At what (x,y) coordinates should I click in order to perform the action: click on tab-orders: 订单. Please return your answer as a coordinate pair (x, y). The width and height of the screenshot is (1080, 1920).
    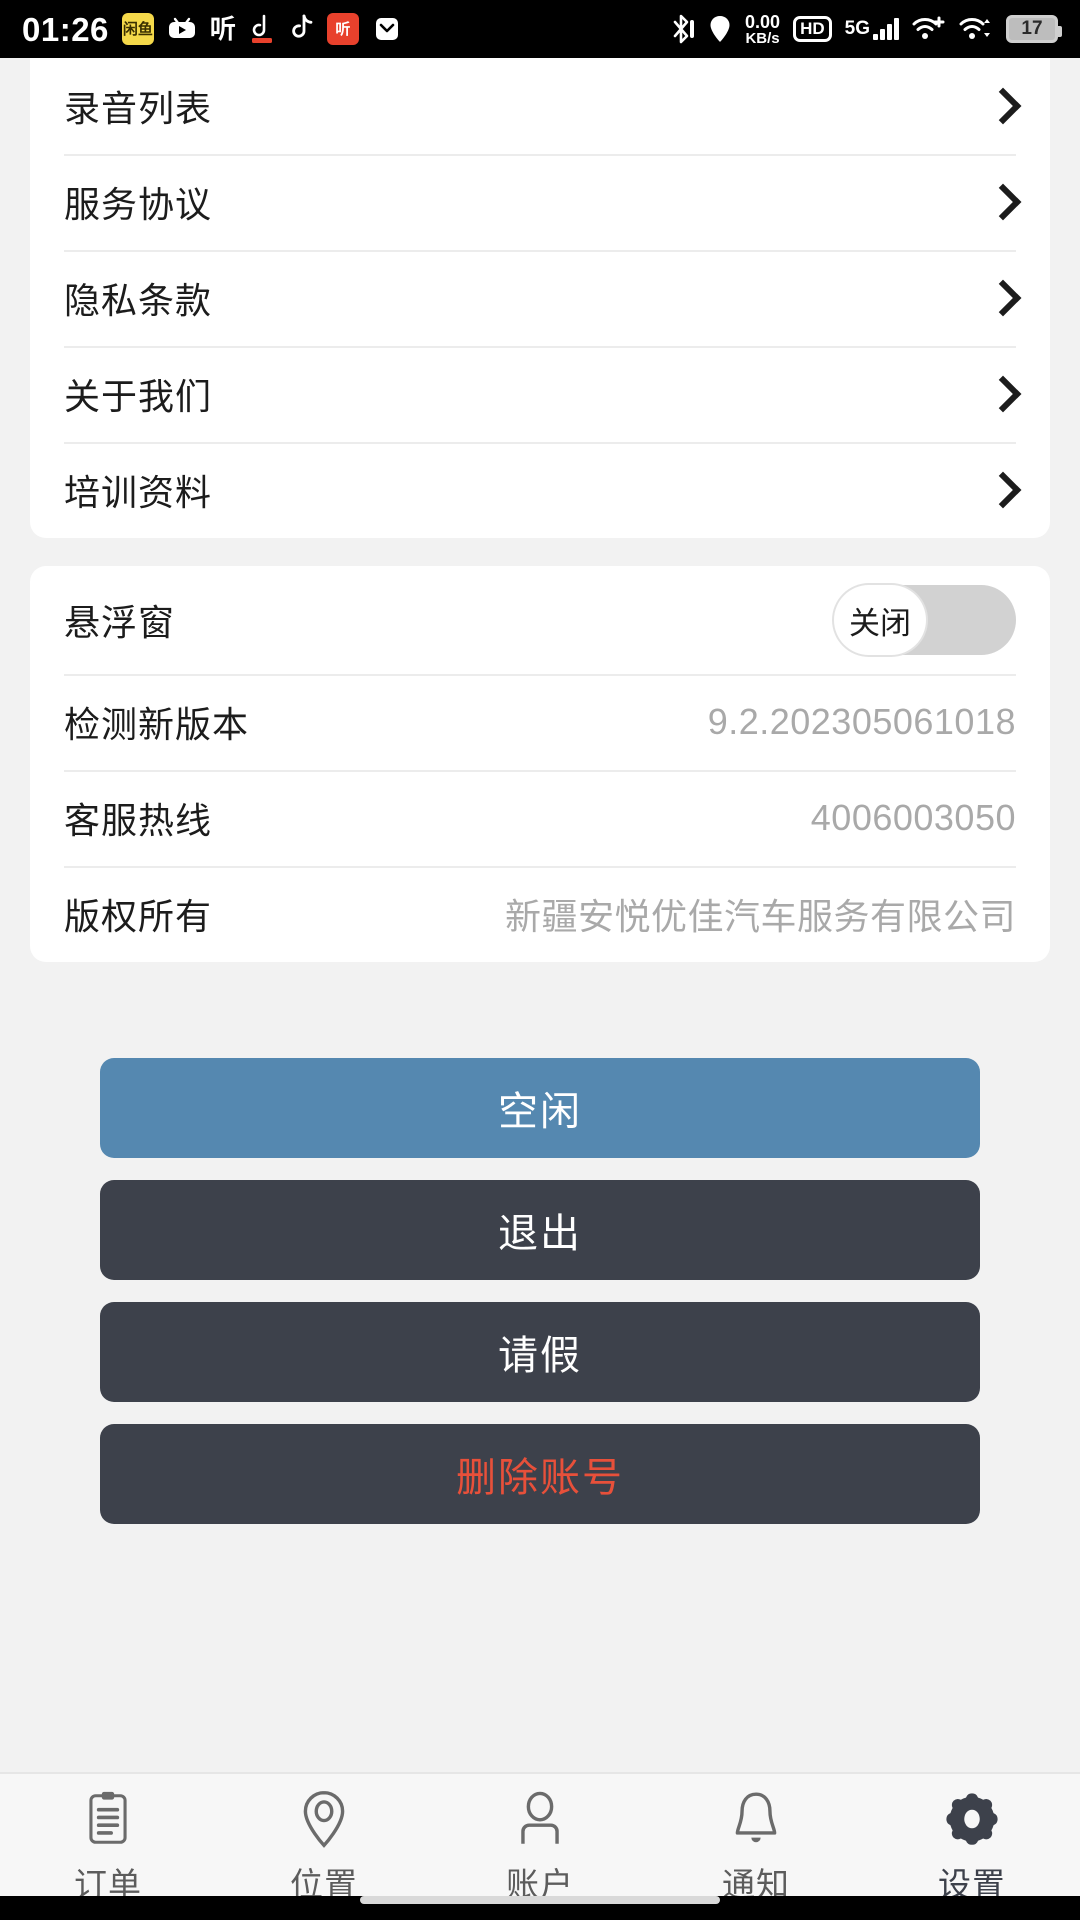
    Looking at the image, I should click on (108, 1847).